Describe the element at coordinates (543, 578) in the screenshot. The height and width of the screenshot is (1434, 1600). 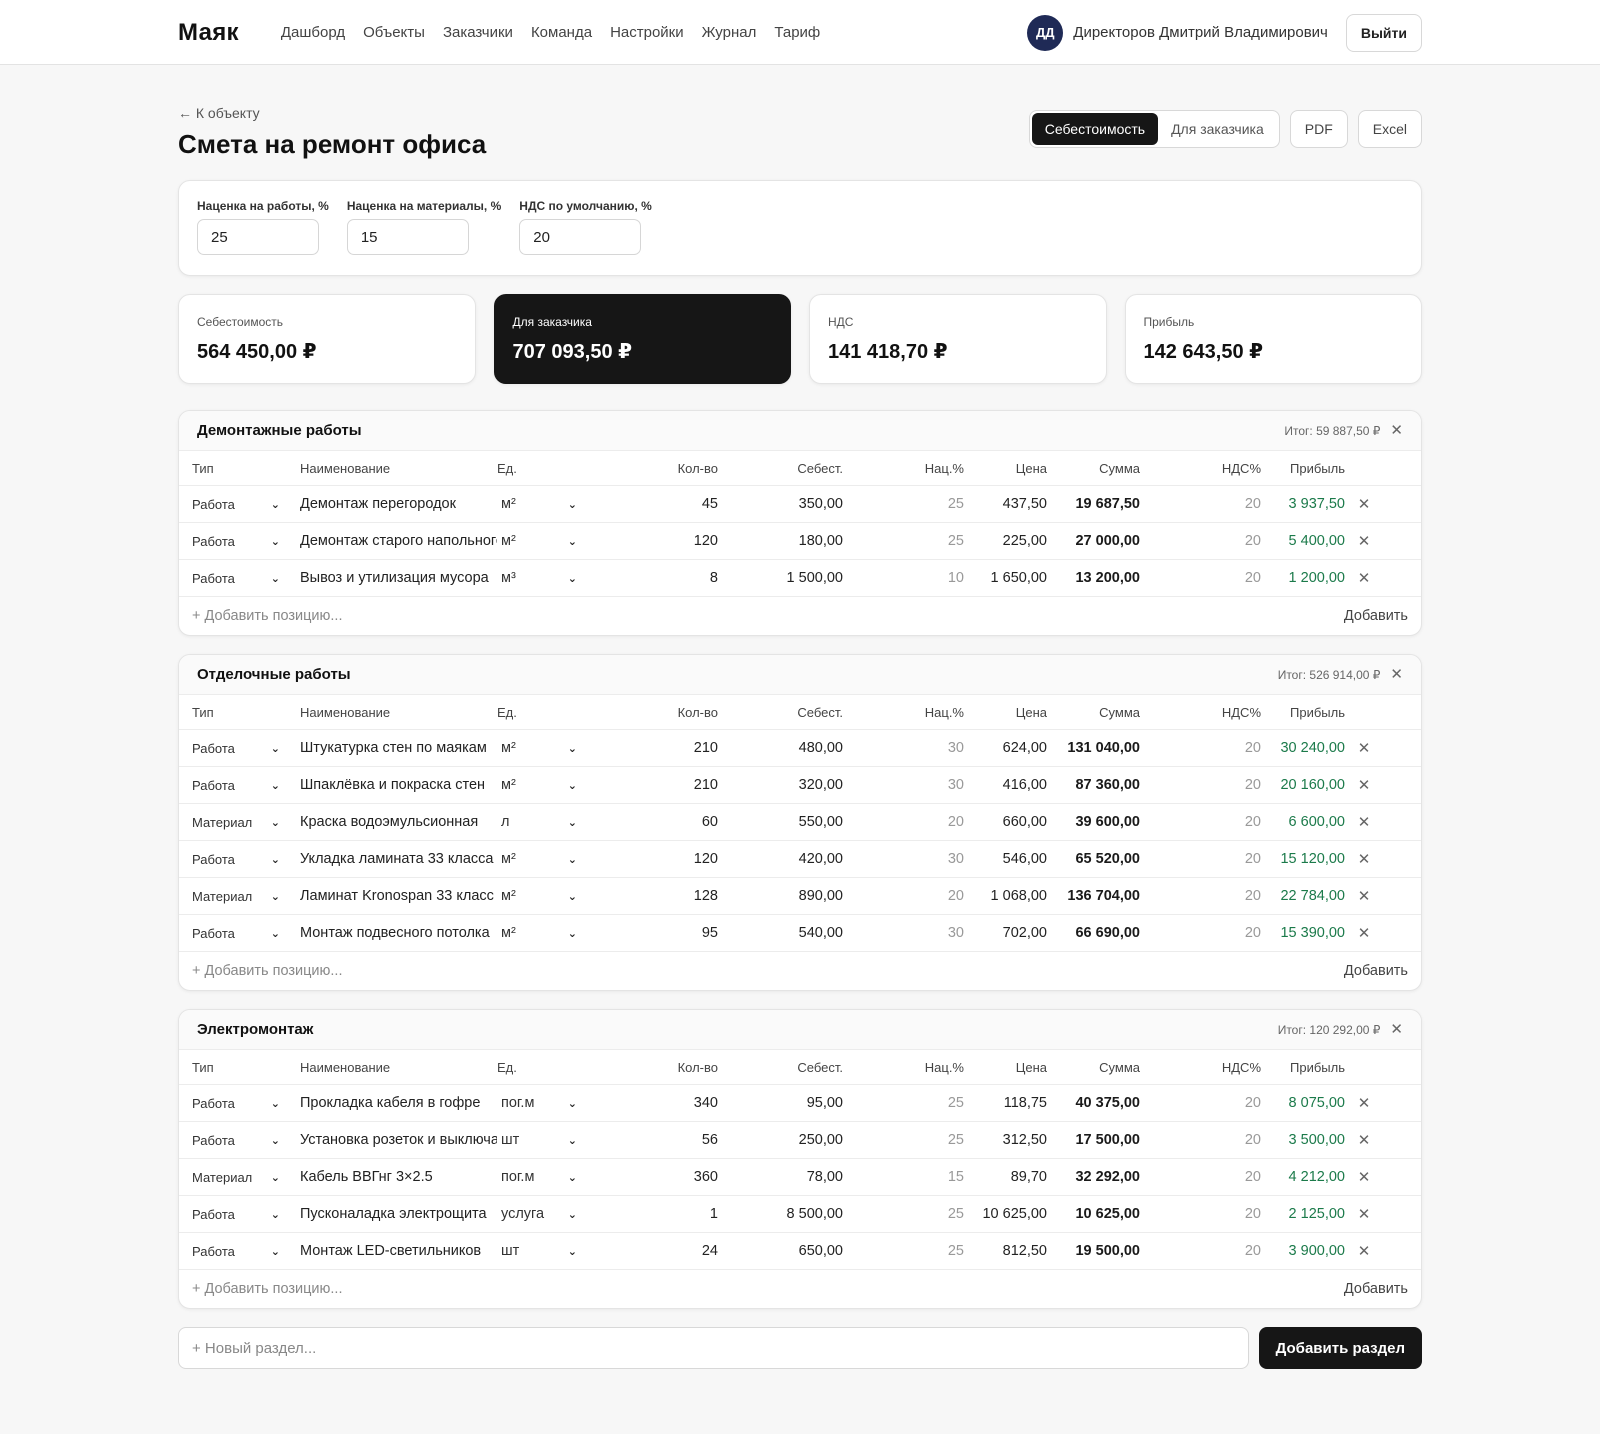
I see `unit-select: м³ ⌄` at that location.